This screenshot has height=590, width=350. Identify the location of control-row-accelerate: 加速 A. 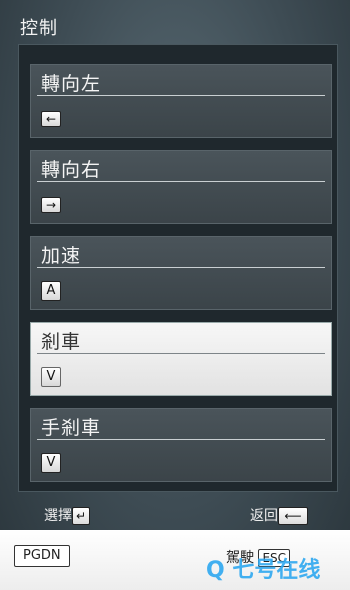
(181, 273).